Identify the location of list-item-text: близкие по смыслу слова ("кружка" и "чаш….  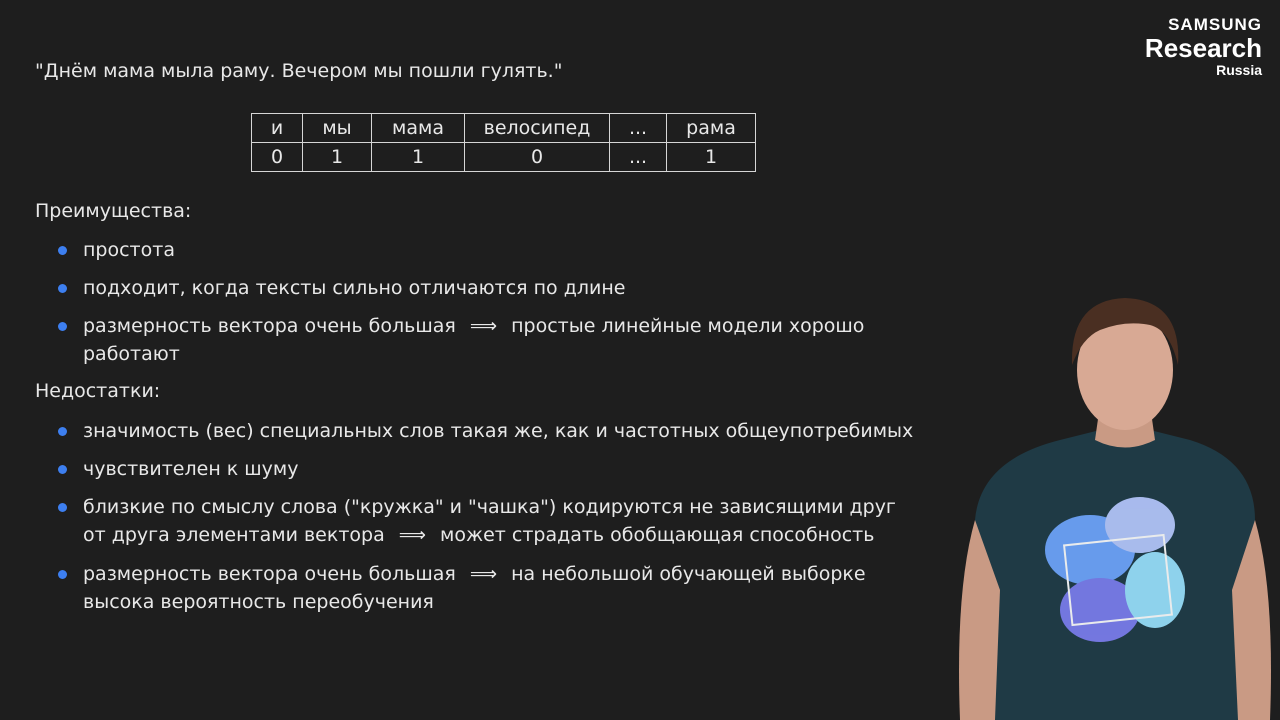
(489, 507).